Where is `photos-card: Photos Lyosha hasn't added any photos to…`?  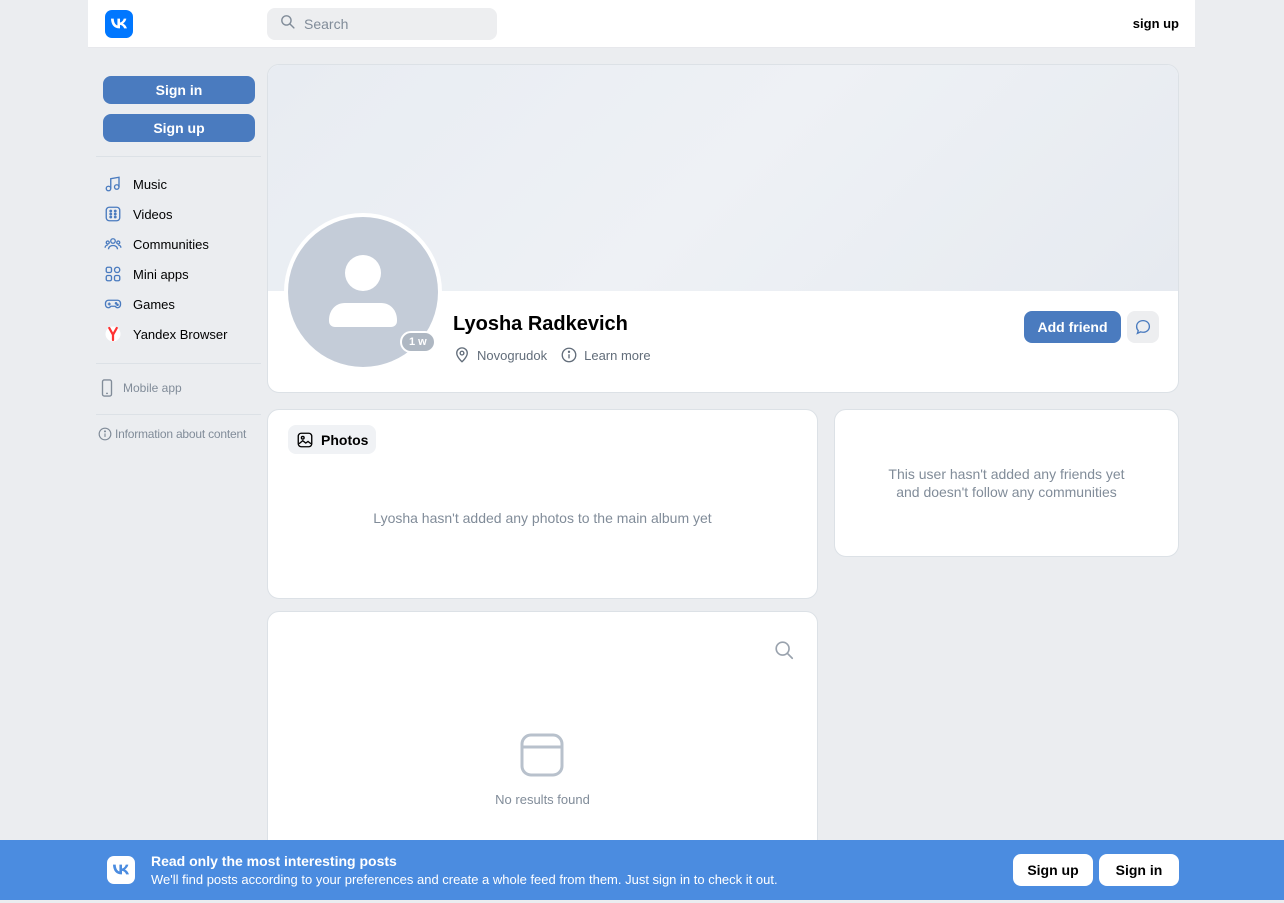
photos-card: Photos Lyosha hasn't added any photos to… is located at coordinates (542, 504).